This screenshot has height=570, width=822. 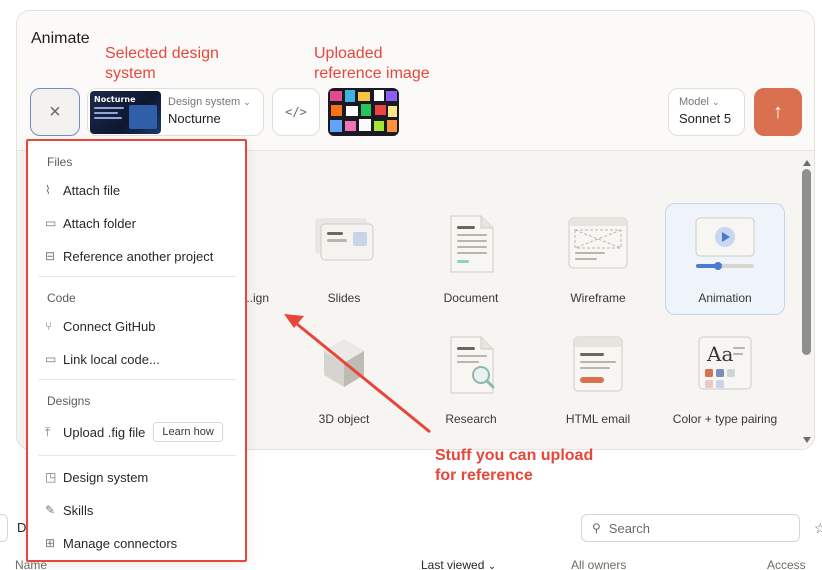 What do you see at coordinates (50, 543) in the screenshot?
I see `connectors-icon: ⊞` at bounding box center [50, 543].